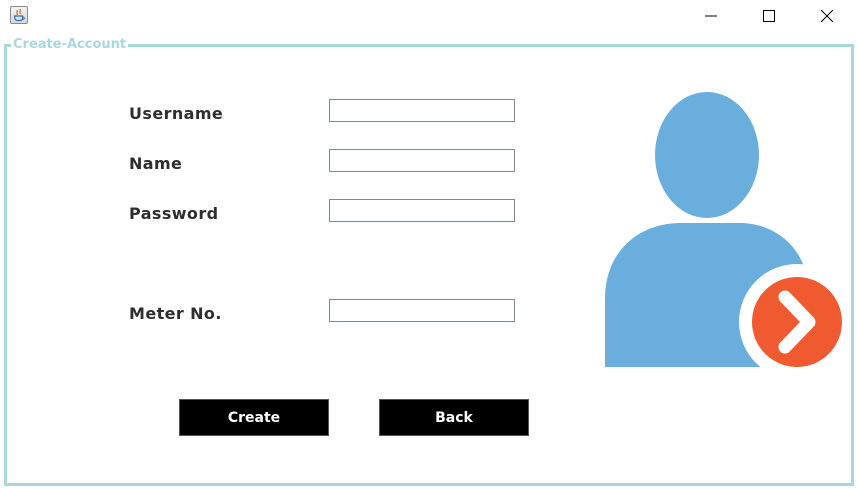 This screenshot has height=488, width=858. I want to click on maximize-button, so click(769, 16).